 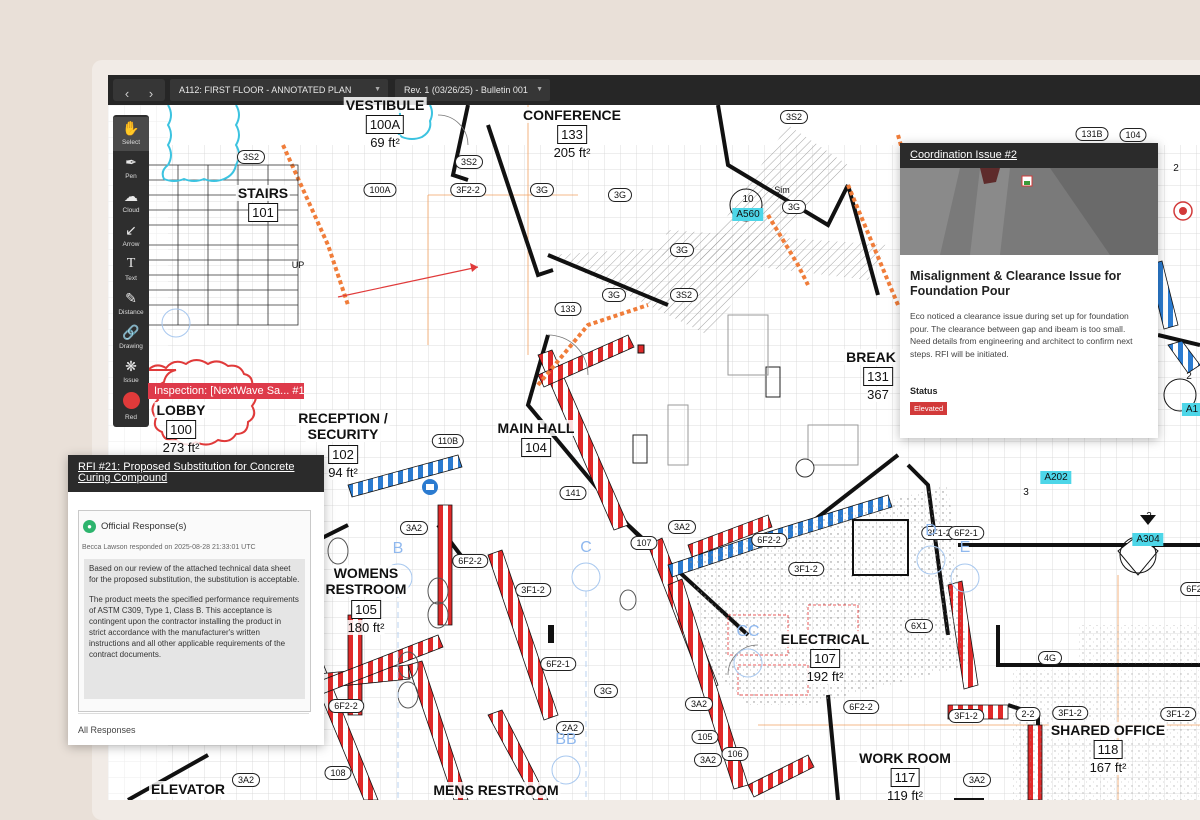 What do you see at coordinates (924, 391) in the screenshot?
I see `status-label: Status` at bounding box center [924, 391].